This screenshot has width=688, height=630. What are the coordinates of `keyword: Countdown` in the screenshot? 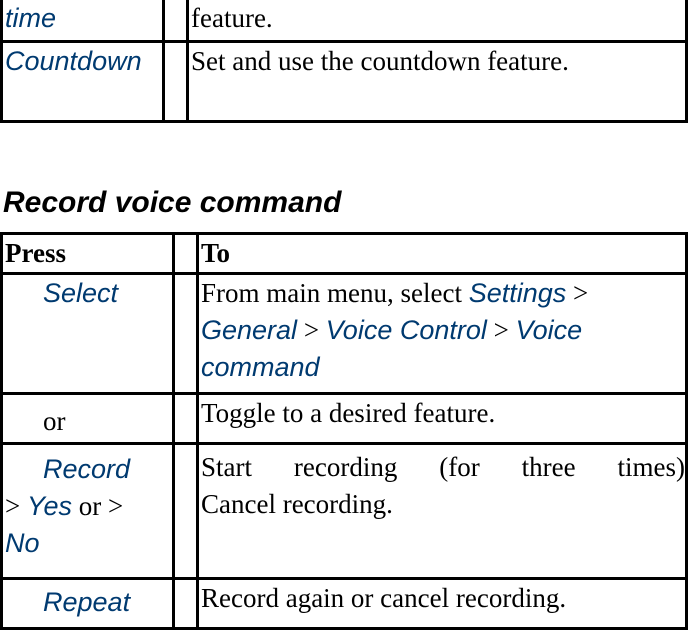 It's located at (73, 61).